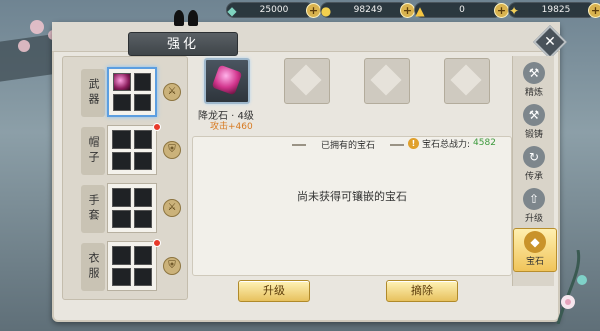 This screenshot has width=600, height=331. I want to click on tab-forge: ⚒ 锻铸, so click(534, 122).